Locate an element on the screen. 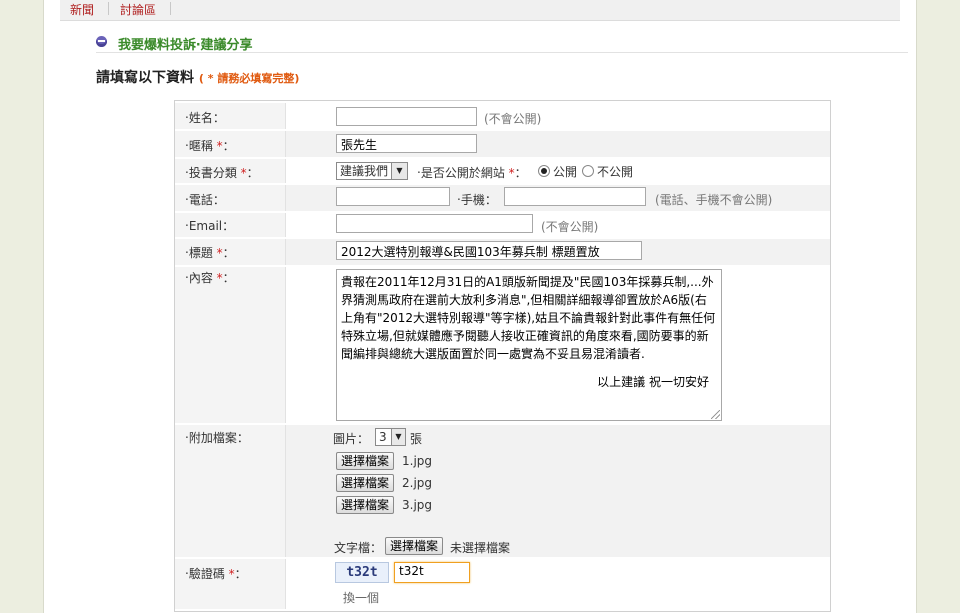 The image size is (960, 613). section-title: 我要爆料投訴‧建議分享 is located at coordinates (185, 45).